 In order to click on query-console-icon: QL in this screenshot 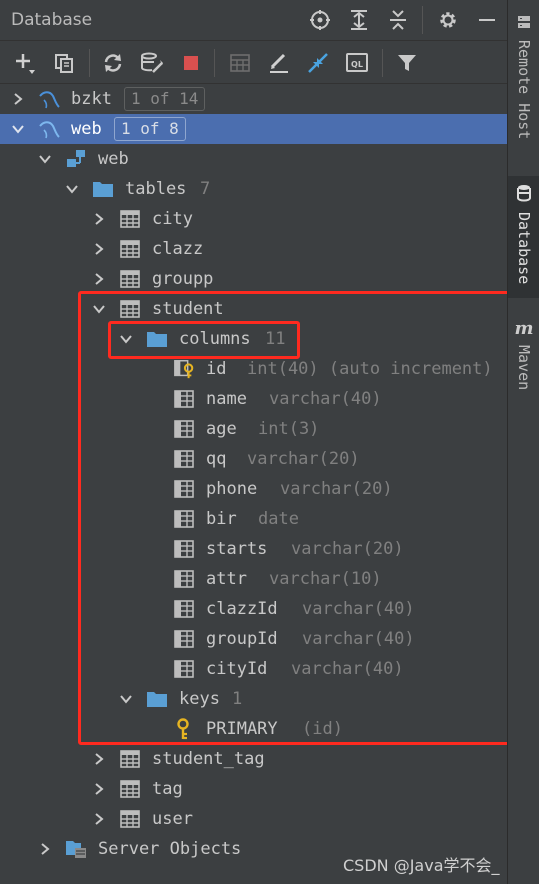, I will do `click(357, 63)`.